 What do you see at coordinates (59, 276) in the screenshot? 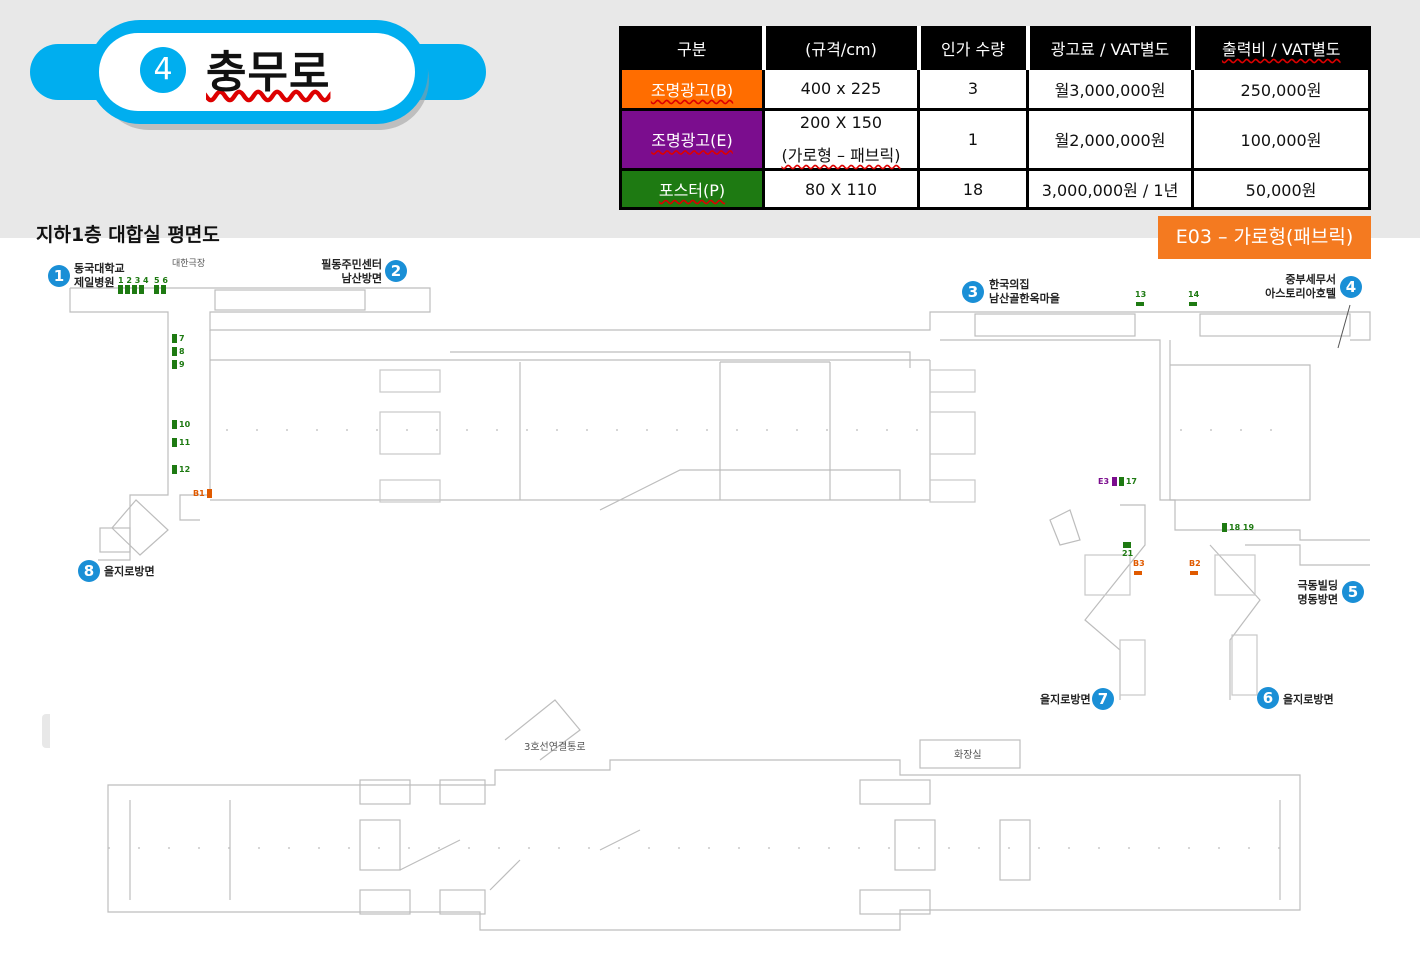
I see `exit-1-badge: 1` at bounding box center [59, 276].